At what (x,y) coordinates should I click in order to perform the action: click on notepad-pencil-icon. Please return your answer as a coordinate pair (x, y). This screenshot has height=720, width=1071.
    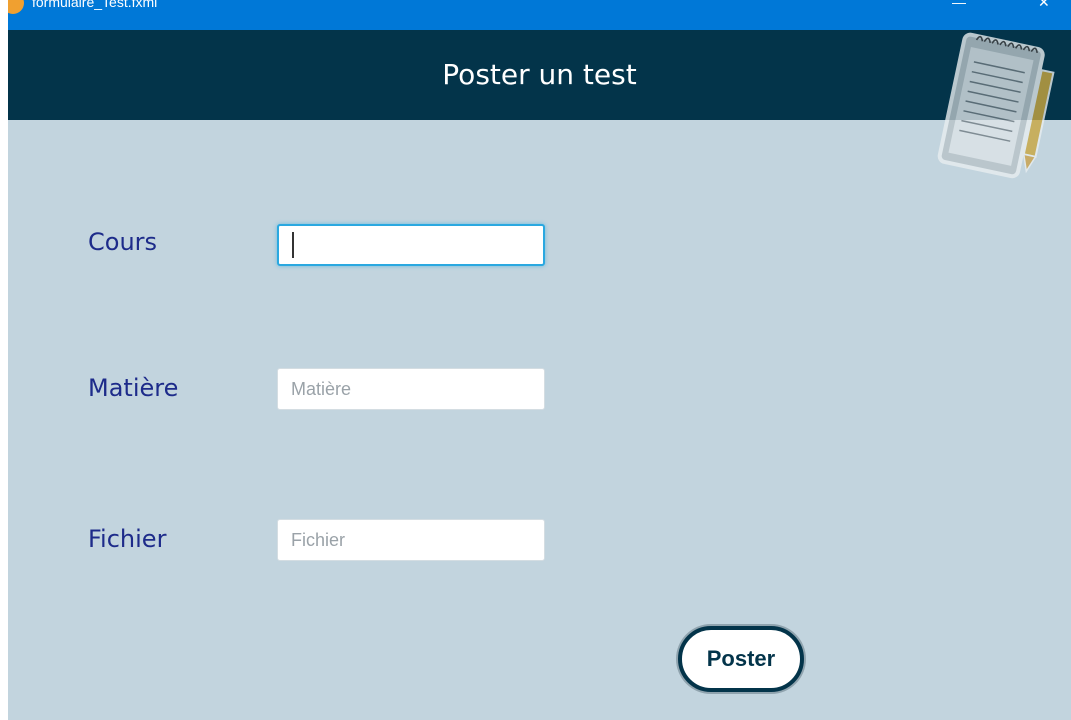
    Looking at the image, I should click on (996, 105).